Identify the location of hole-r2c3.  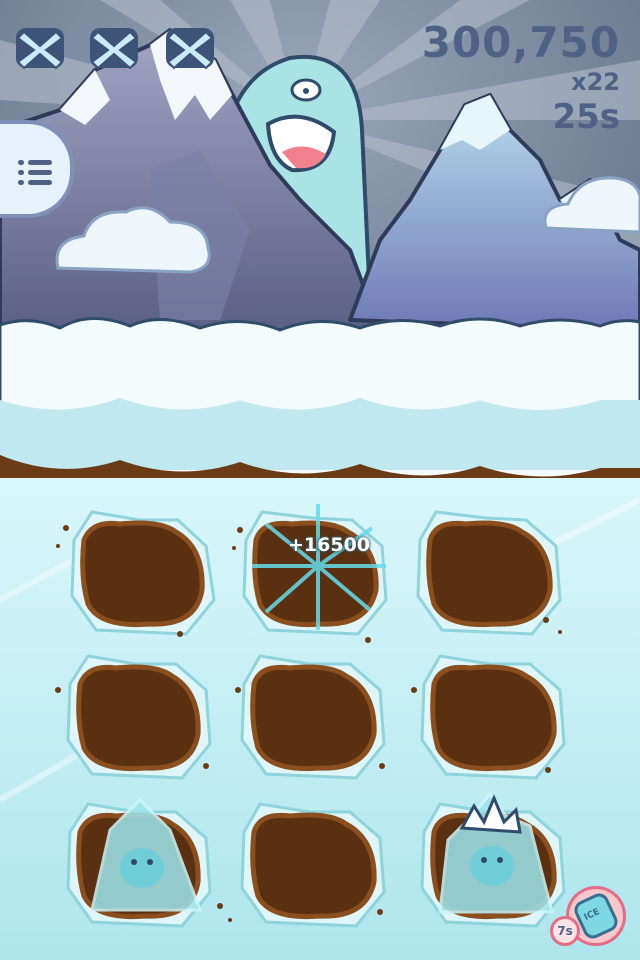
(493, 717).